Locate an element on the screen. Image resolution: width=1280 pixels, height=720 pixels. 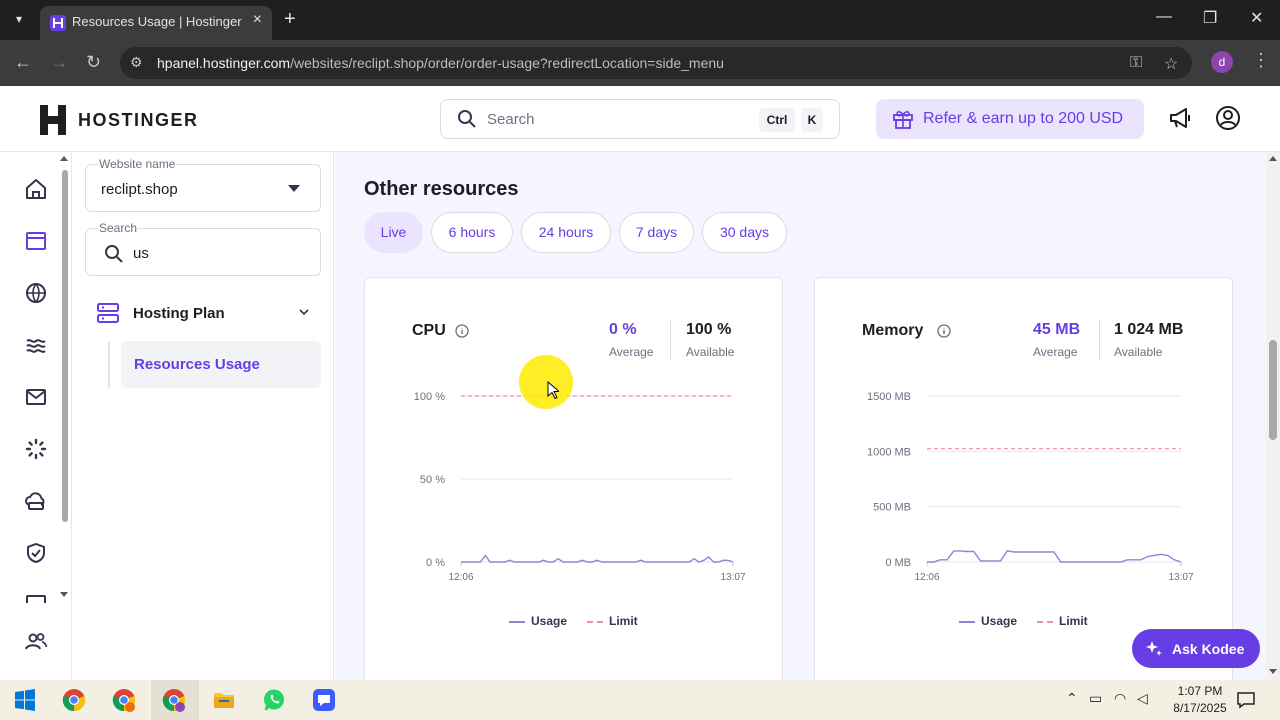
search-placeholder: Search is located at coordinates (511, 119).